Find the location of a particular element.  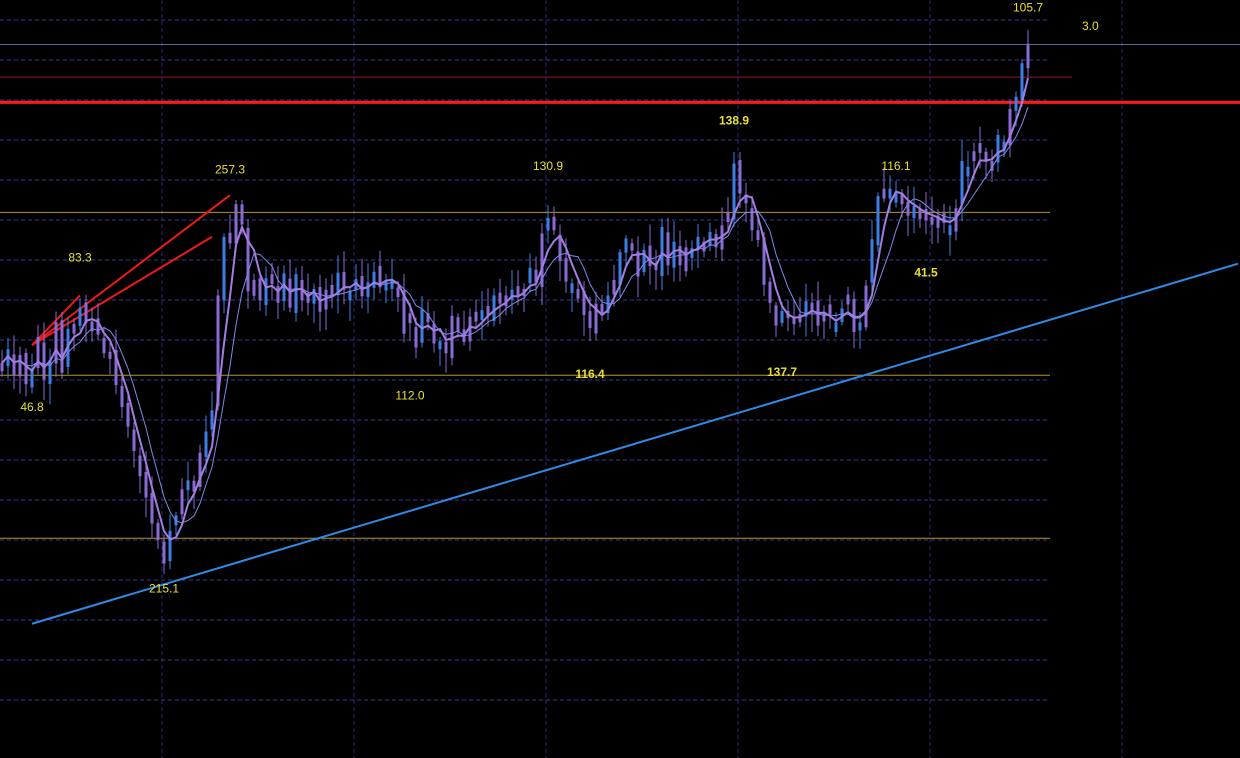

price-label: 257.3 is located at coordinates (230, 169).